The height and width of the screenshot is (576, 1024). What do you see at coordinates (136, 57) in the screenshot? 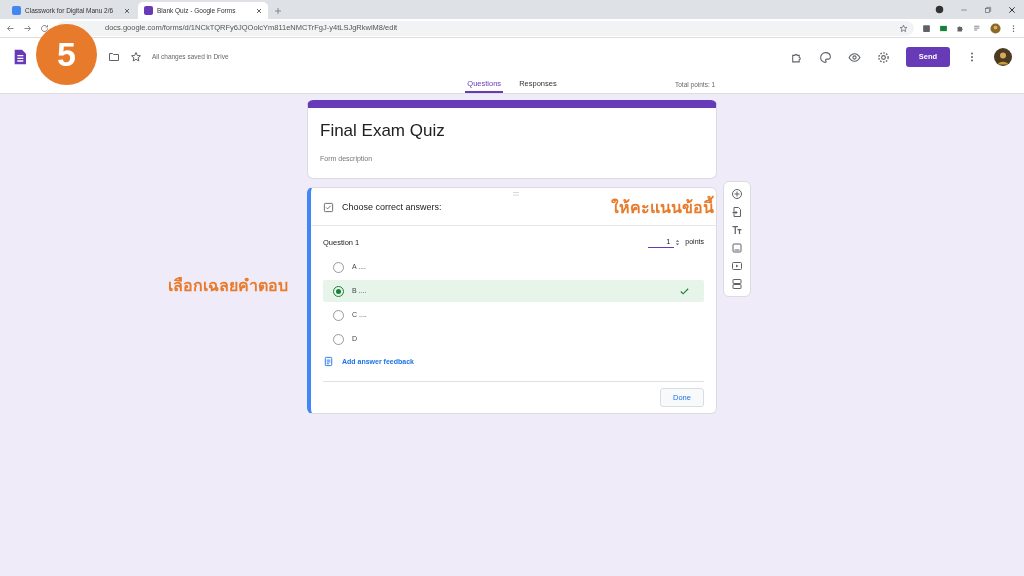
I see `star-icon` at bounding box center [136, 57].